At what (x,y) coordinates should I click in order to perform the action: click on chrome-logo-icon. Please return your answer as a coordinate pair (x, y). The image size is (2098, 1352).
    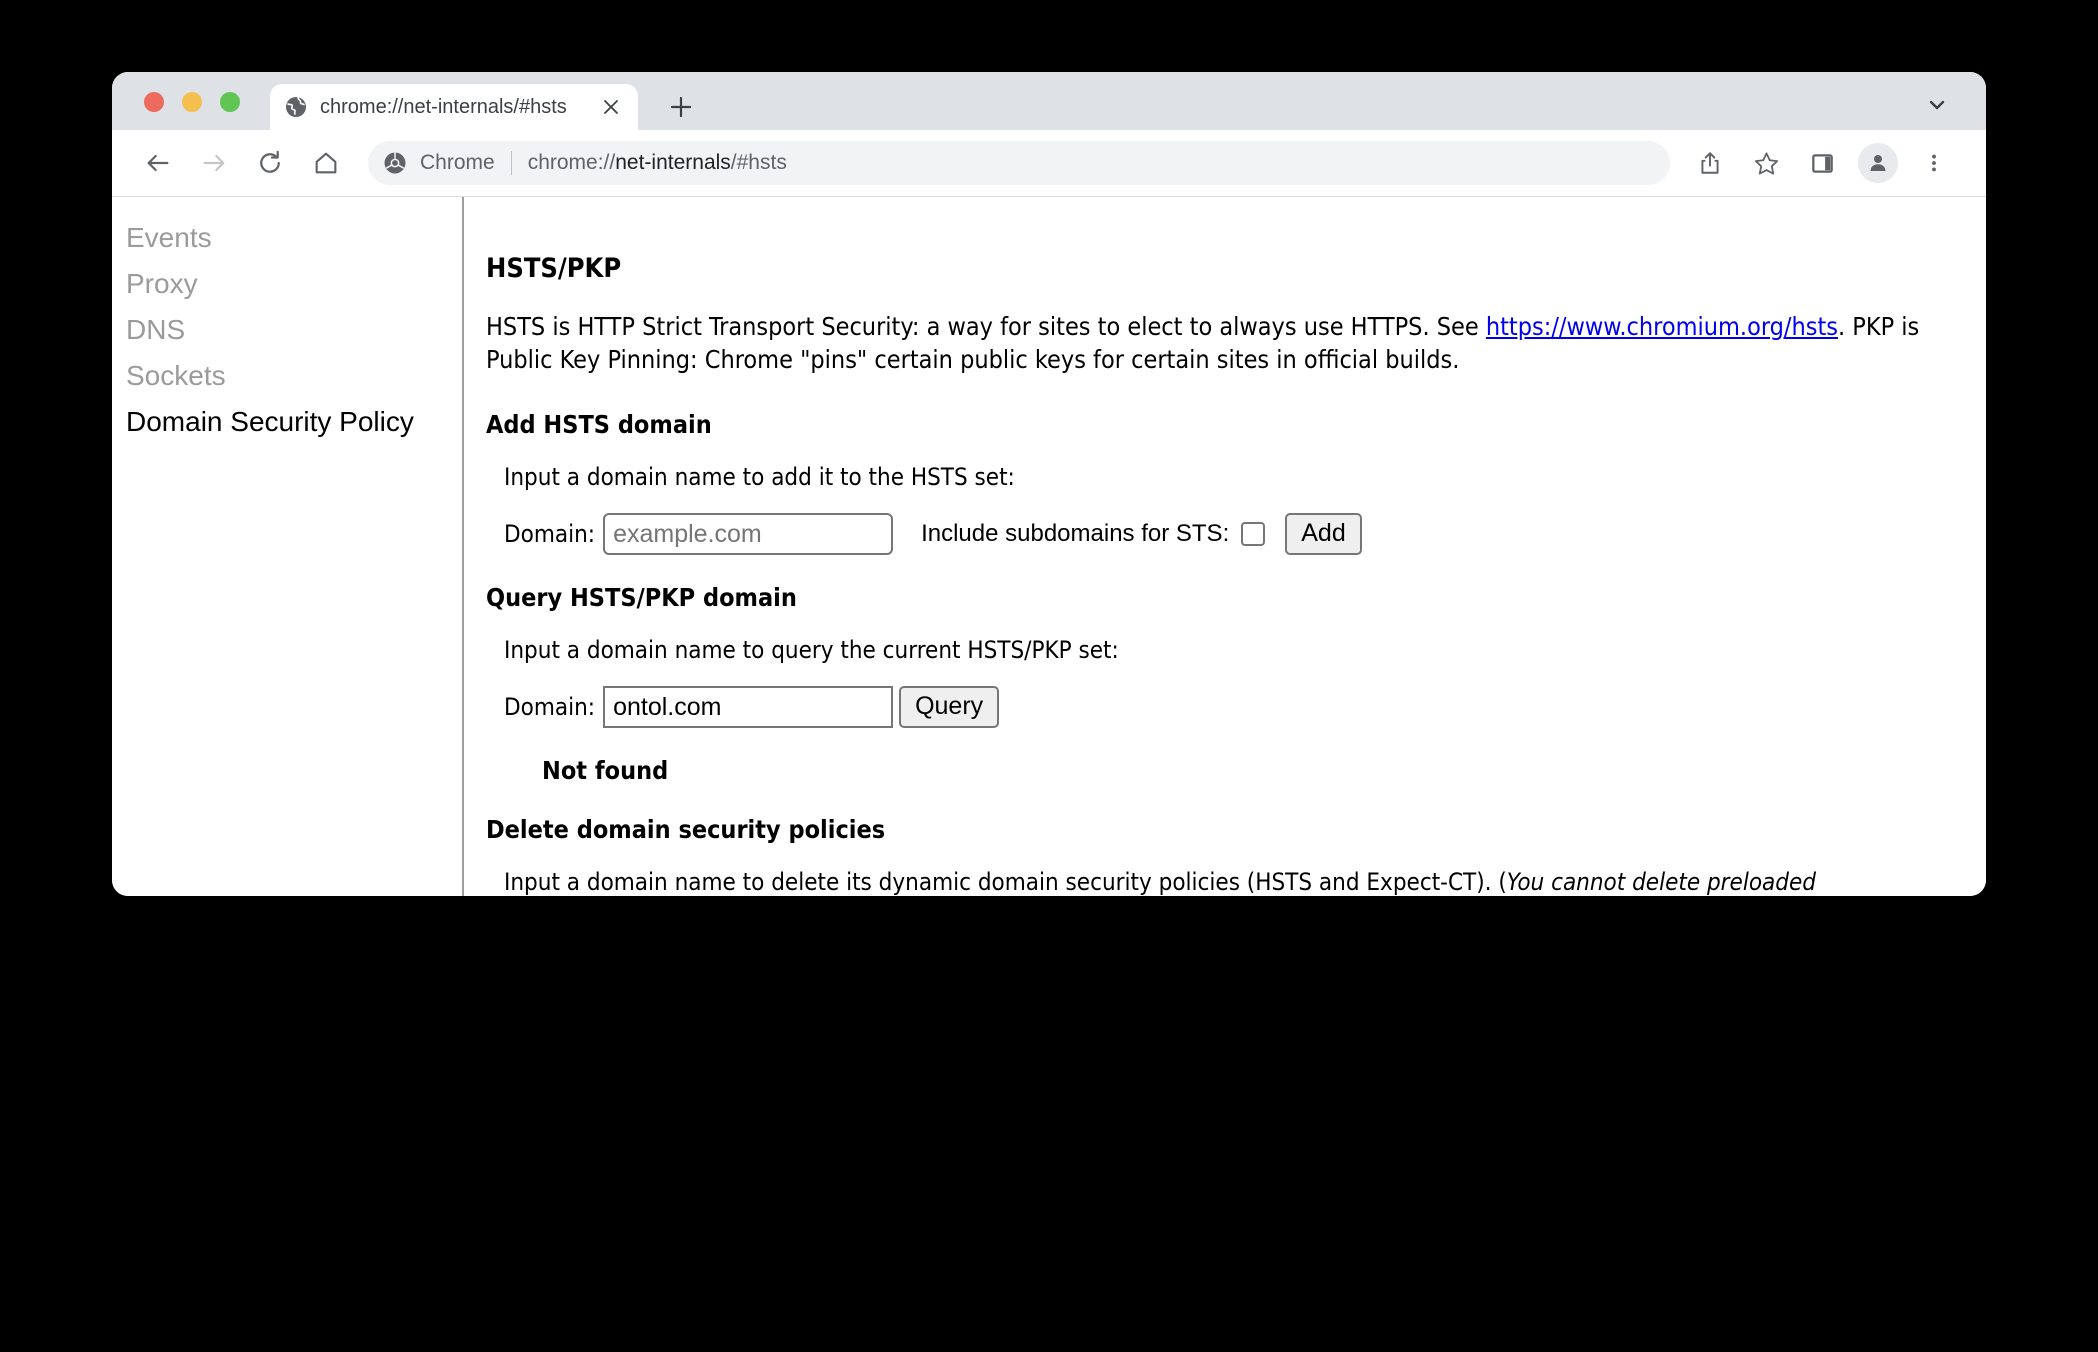
    Looking at the image, I should click on (395, 163).